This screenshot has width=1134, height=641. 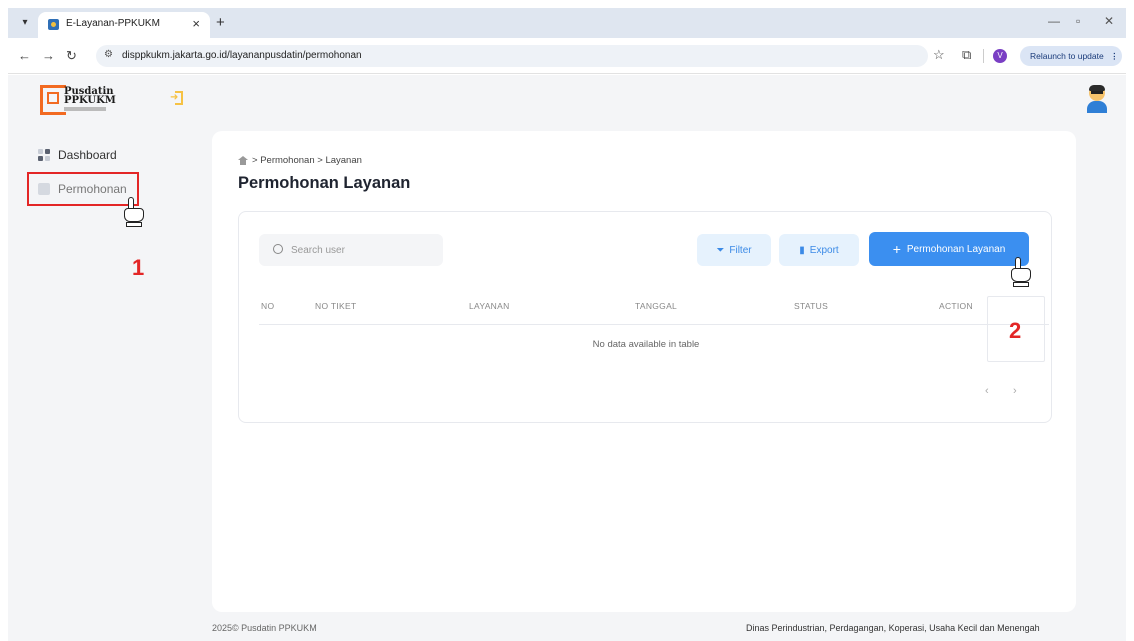 What do you see at coordinates (44, 155) in the screenshot?
I see `dashboard-grid-icon` at bounding box center [44, 155].